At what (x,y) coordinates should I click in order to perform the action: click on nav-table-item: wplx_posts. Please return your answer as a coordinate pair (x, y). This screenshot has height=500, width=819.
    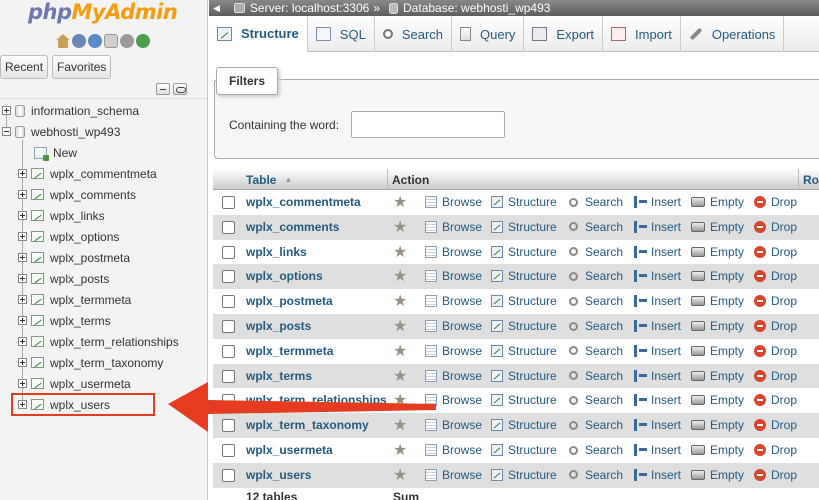
    Looking at the image, I should click on (63, 278).